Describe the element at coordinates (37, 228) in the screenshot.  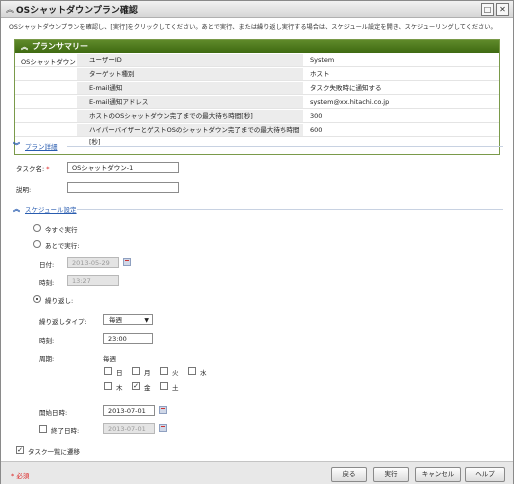
I see `run-now-radio` at that location.